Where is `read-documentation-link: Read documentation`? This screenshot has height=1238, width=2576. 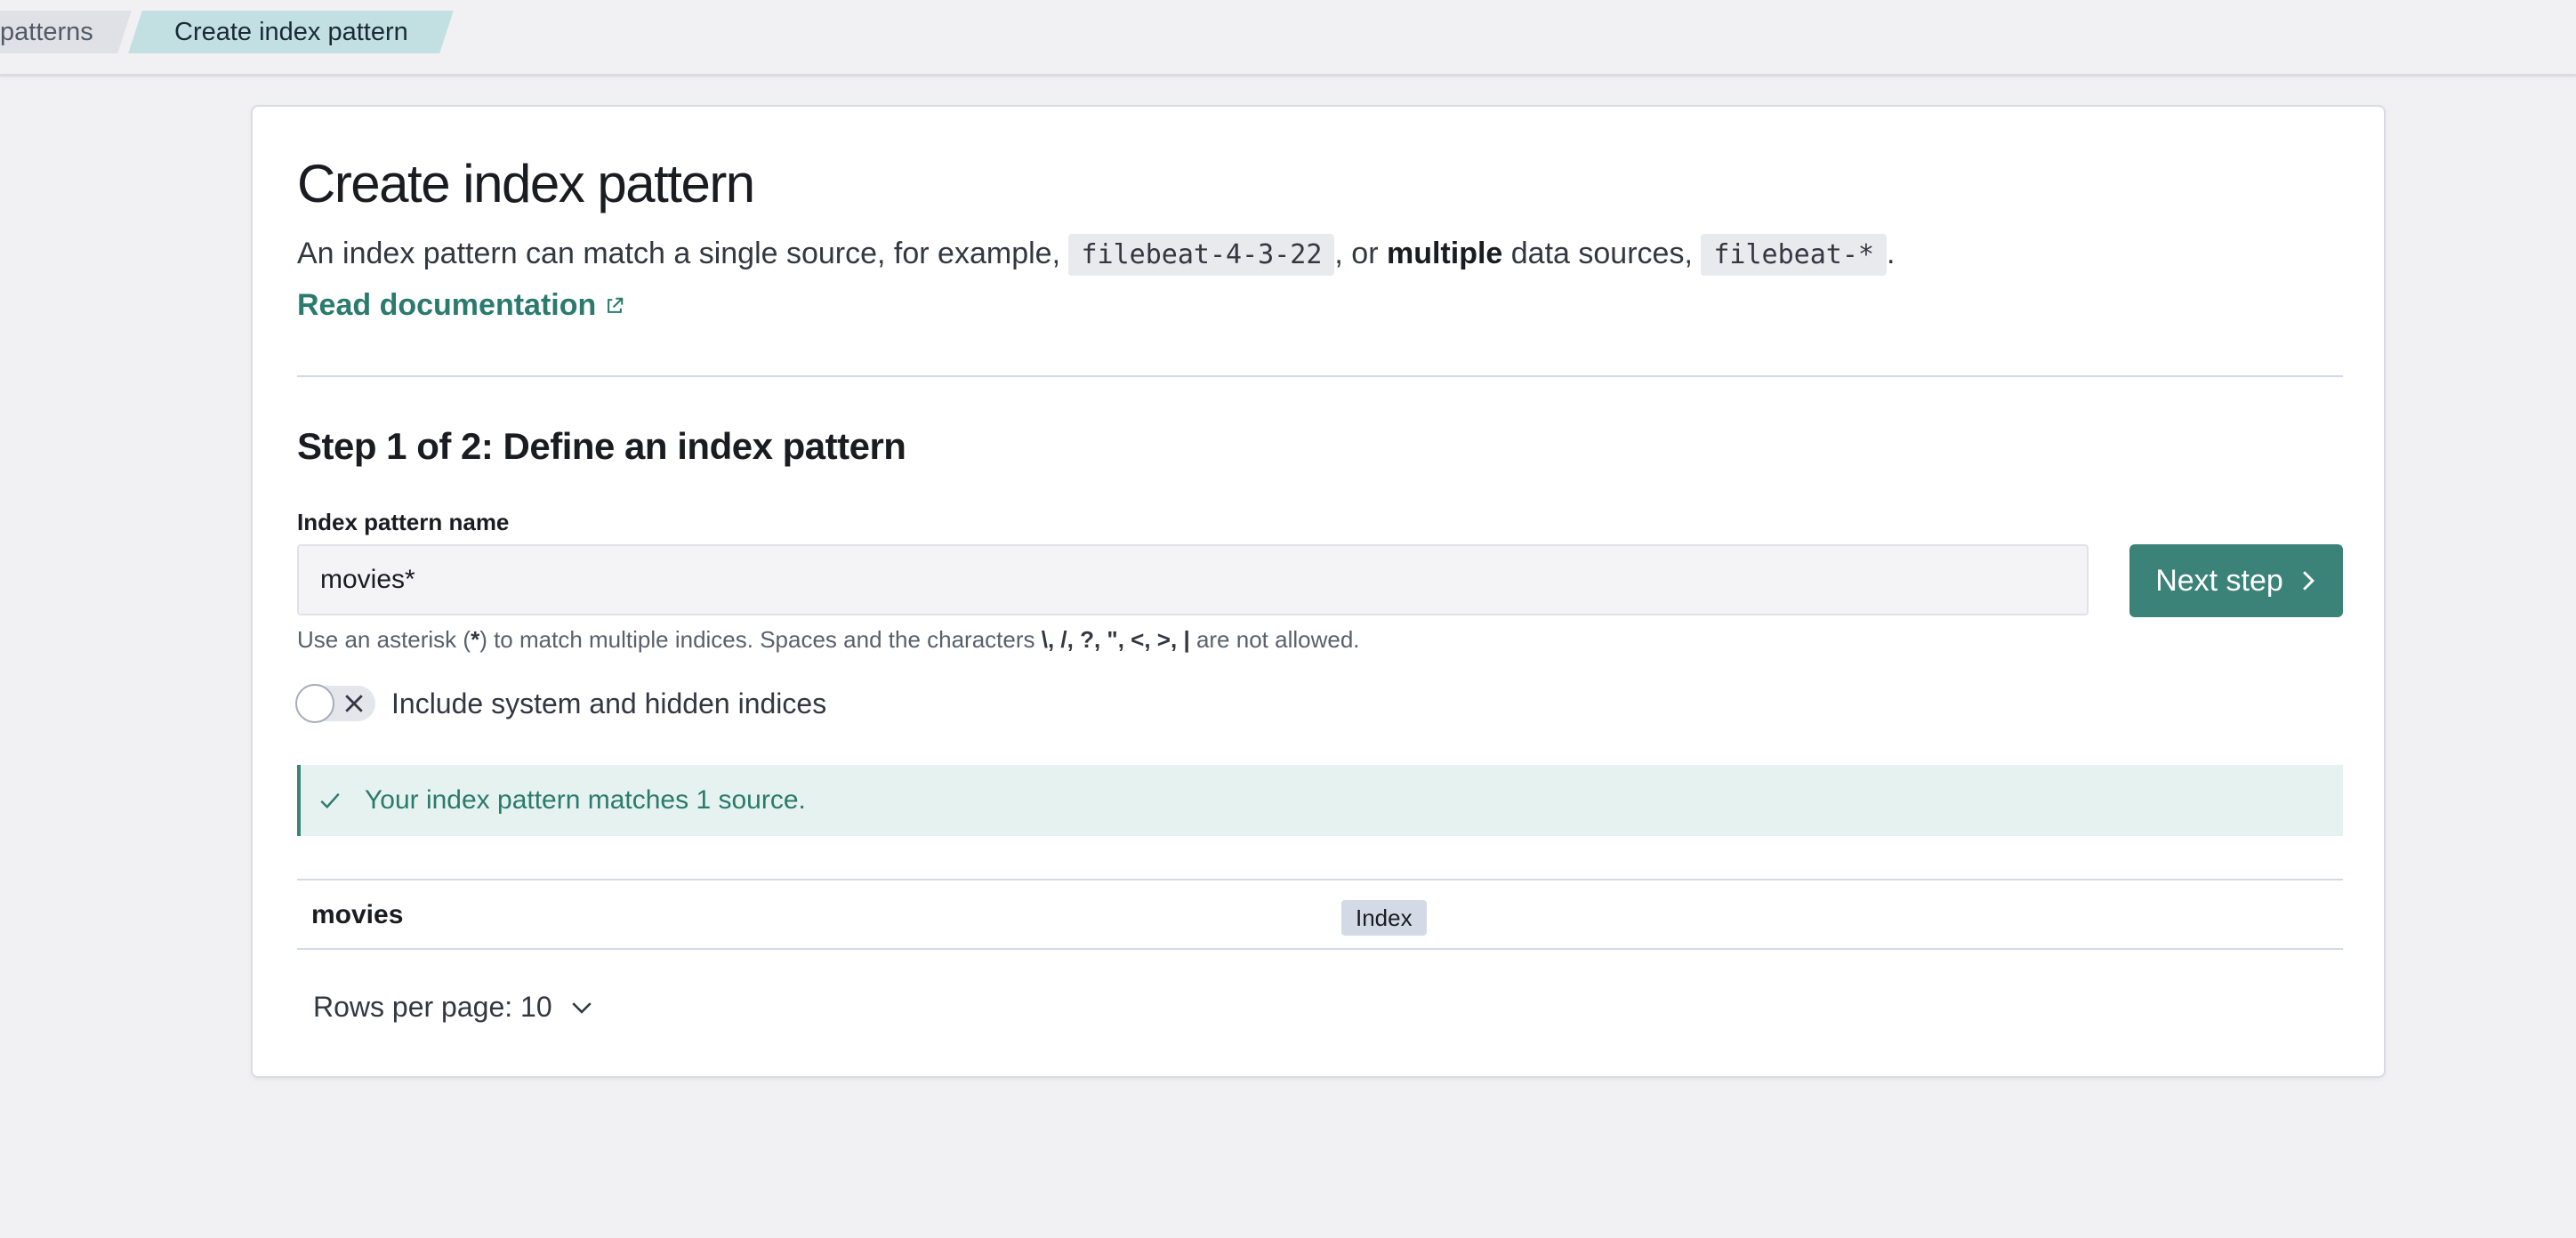 read-documentation-link: Read documentation is located at coordinates (460, 305).